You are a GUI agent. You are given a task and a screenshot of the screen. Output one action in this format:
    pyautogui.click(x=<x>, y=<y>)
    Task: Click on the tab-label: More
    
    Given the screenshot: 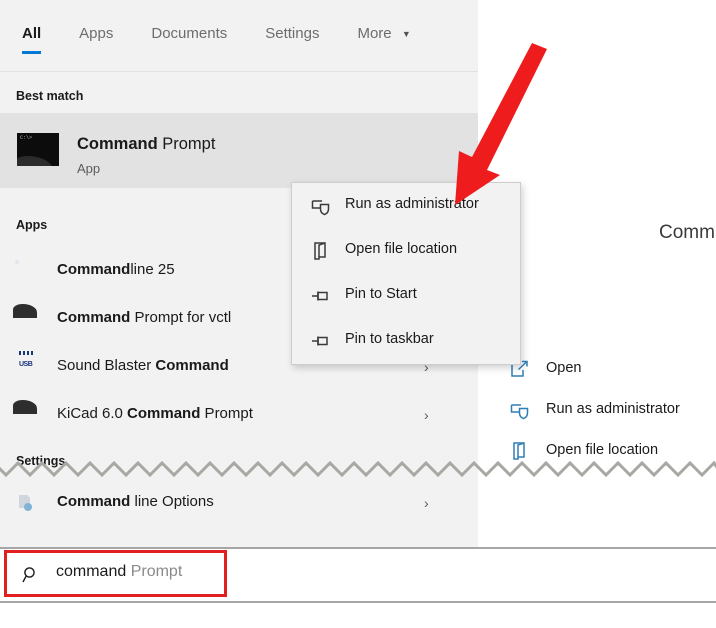 What is the action you would take?
    pyautogui.click(x=374, y=33)
    